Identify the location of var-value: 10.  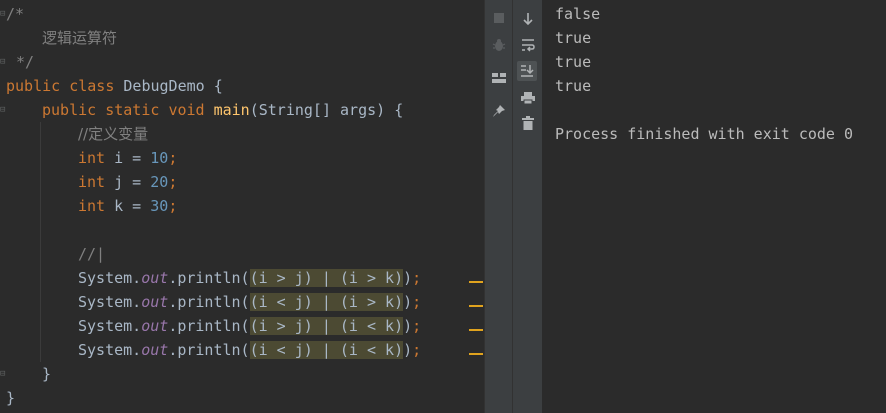
(159, 158).